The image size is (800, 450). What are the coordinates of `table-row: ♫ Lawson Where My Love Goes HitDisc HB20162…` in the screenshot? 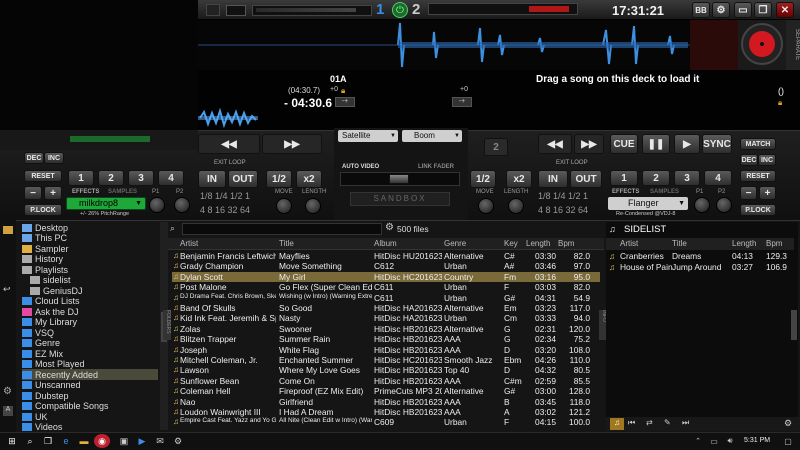 It's located at (386, 370).